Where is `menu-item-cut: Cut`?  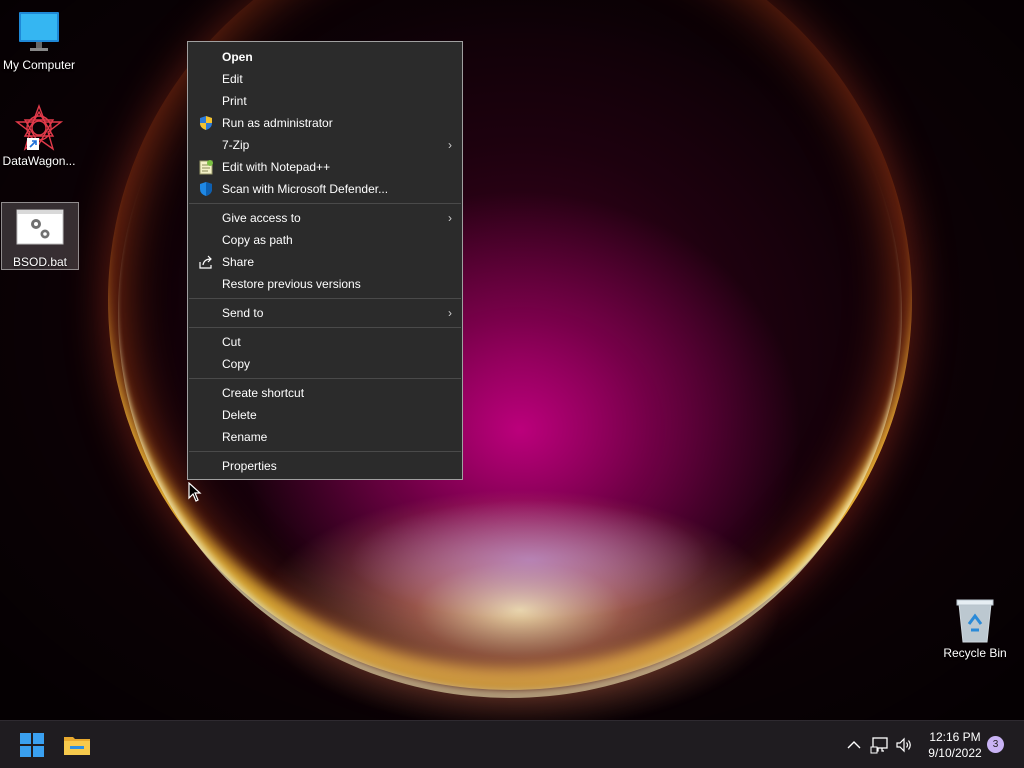 menu-item-cut: Cut is located at coordinates (325, 342).